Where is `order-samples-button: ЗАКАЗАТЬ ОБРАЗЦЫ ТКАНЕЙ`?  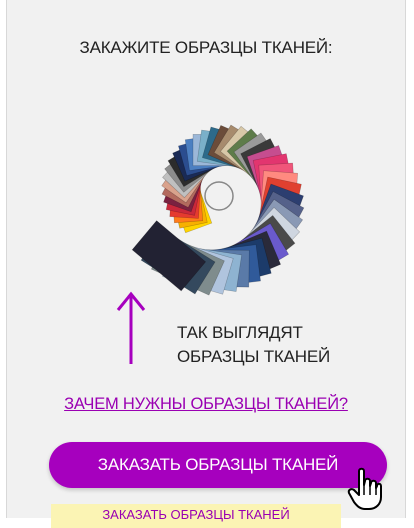
order-samples-button: ЗАКАЗАТЬ ОБРАЗЦЫ ТКАНЕЙ is located at coordinates (218, 465).